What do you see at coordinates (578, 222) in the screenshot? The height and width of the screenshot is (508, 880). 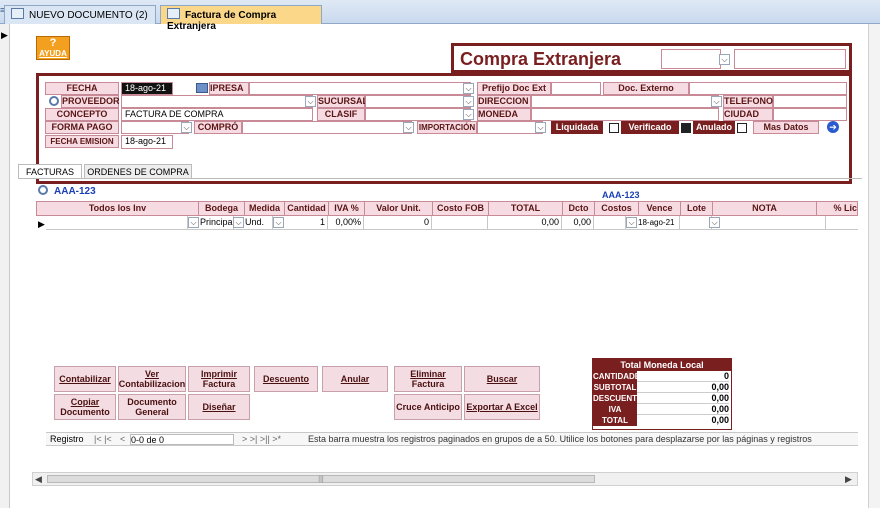 I see `cell-dcto: 0,00` at bounding box center [578, 222].